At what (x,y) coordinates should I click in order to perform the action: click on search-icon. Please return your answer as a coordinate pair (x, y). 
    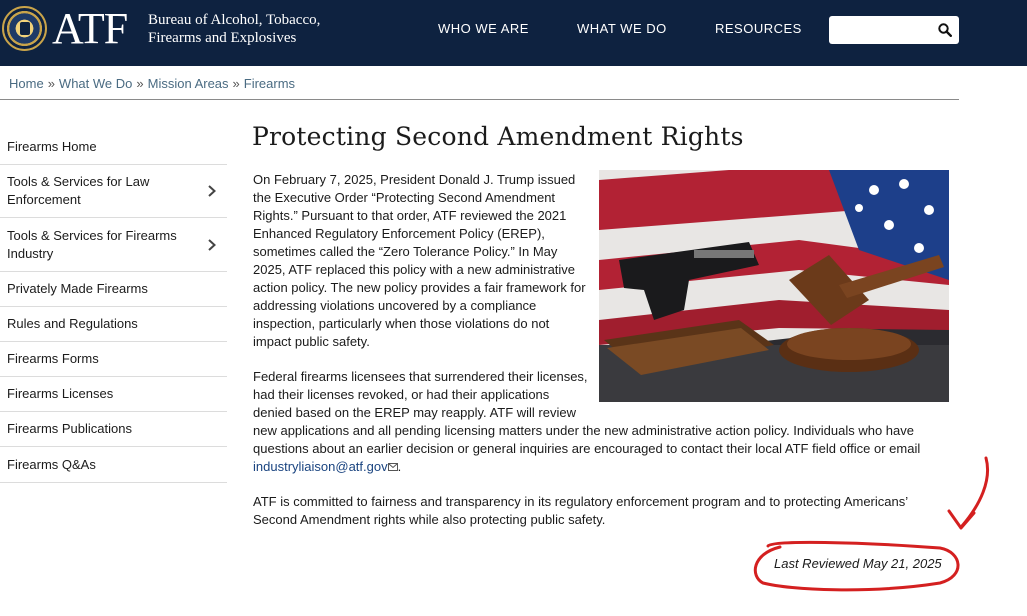
    Looking at the image, I should click on (945, 30).